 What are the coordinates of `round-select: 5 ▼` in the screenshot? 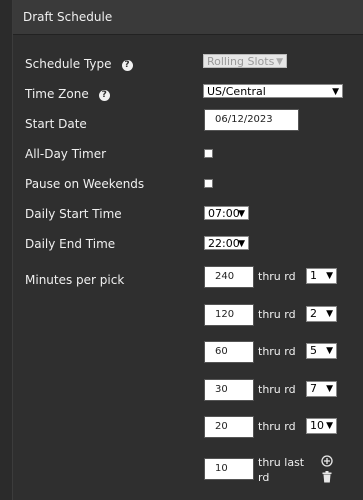 It's located at (321, 351).